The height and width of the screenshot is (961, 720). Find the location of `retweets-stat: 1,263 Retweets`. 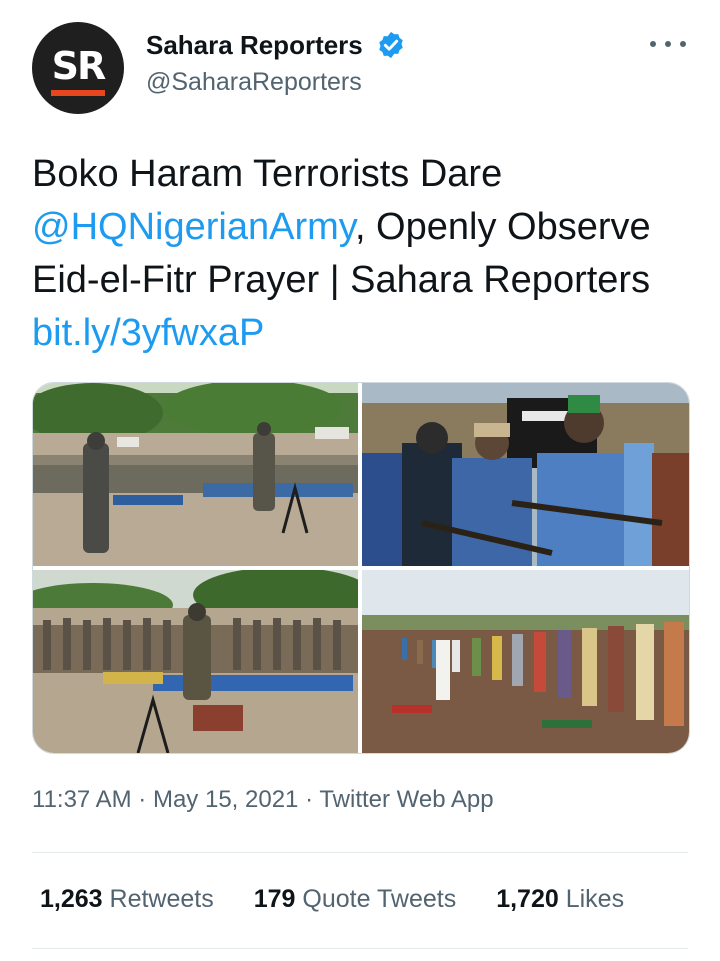

retweets-stat: 1,263 Retweets is located at coordinates (127, 899).